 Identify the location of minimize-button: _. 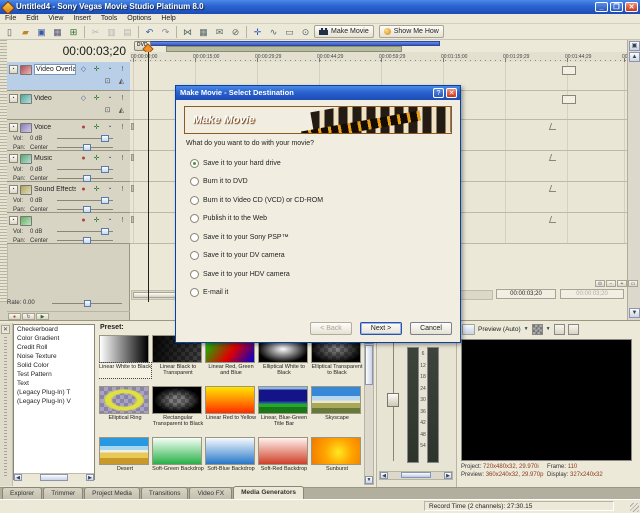
(601, 7).